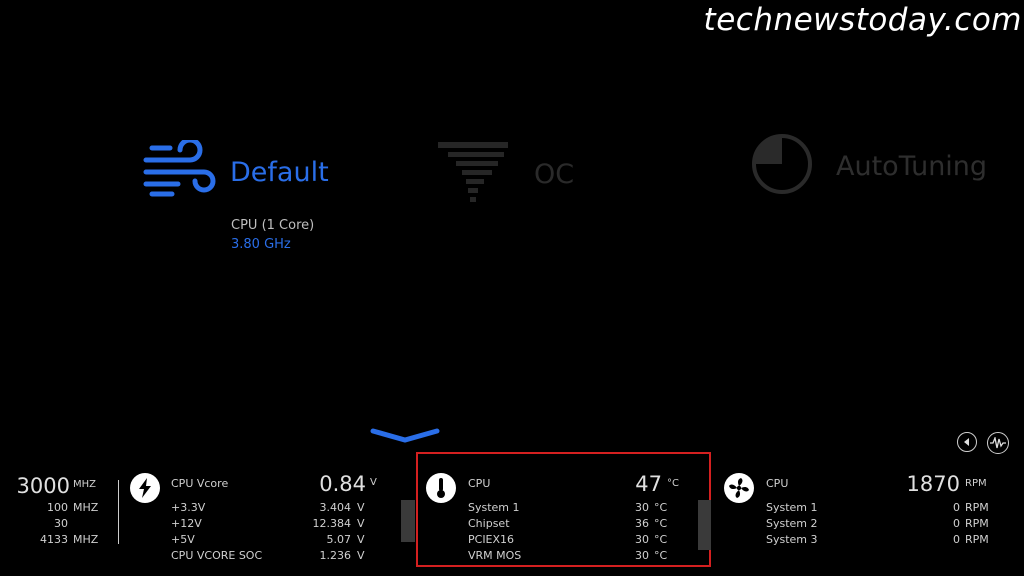 This screenshot has height=576, width=1024. I want to click on mode-oc-label: OC, so click(554, 174).